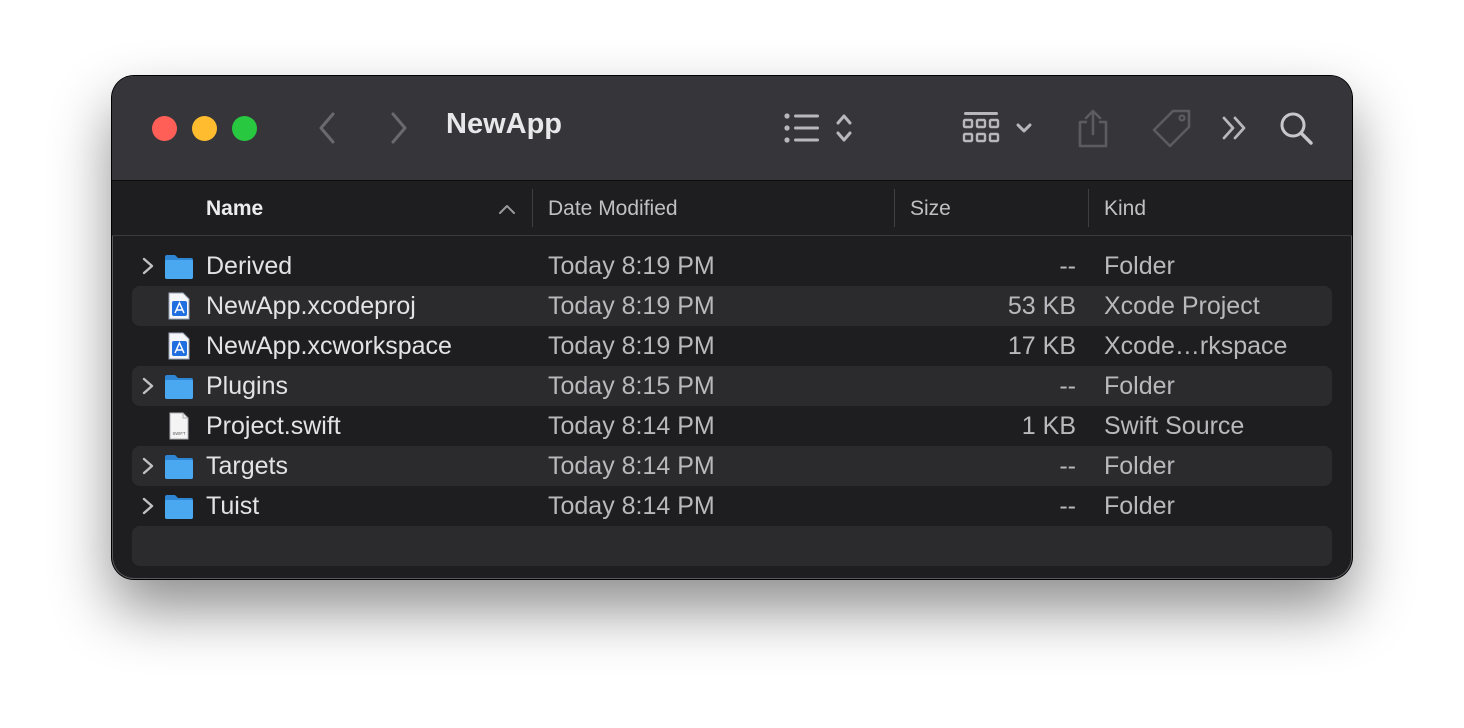 The height and width of the screenshot is (728, 1464). What do you see at coordinates (273, 426) in the screenshot?
I see `file-name: Project.swift` at bounding box center [273, 426].